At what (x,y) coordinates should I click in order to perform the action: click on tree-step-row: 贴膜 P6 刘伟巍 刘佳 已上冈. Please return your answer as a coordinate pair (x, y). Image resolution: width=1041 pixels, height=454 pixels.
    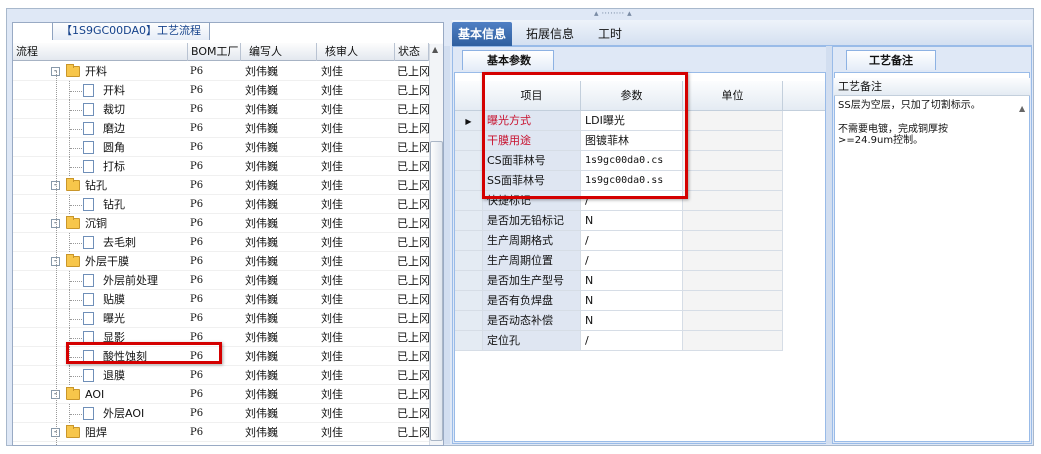
    Looking at the image, I should click on (224, 299).